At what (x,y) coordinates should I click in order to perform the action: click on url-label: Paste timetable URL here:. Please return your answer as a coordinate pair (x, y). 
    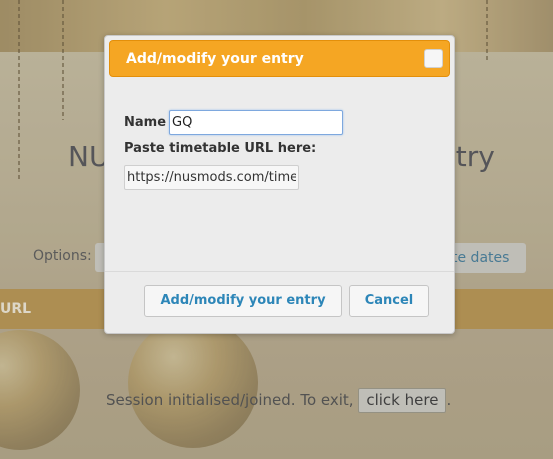
    Looking at the image, I should click on (220, 148).